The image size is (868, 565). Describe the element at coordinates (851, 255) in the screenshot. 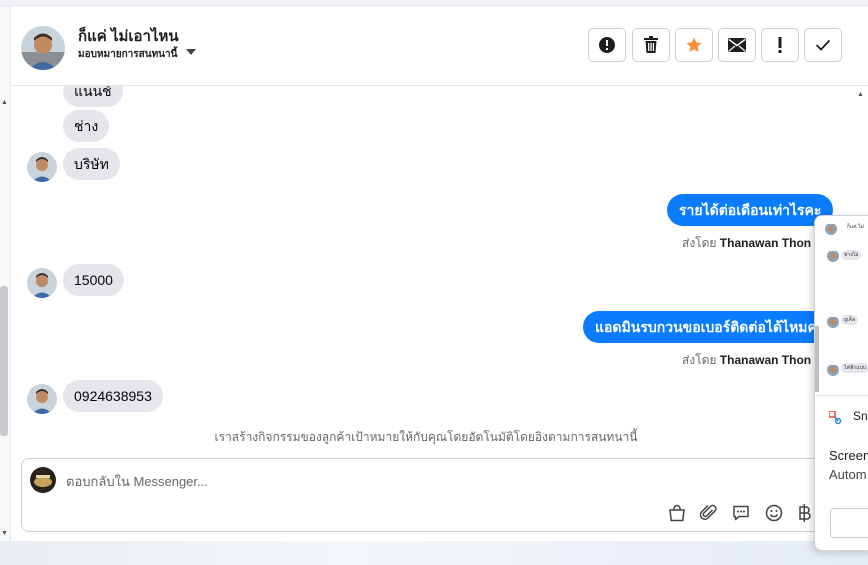

I see `mini-message: ช่างไม่` at that location.